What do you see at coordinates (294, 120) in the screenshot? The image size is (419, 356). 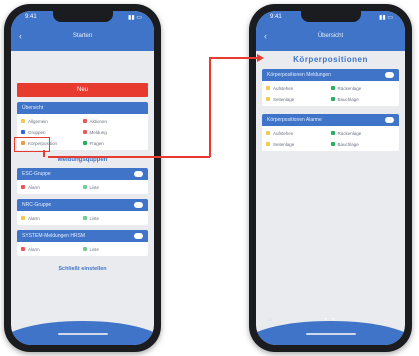 I see `card-header-label: Körperpositionen Alarme` at bounding box center [294, 120].